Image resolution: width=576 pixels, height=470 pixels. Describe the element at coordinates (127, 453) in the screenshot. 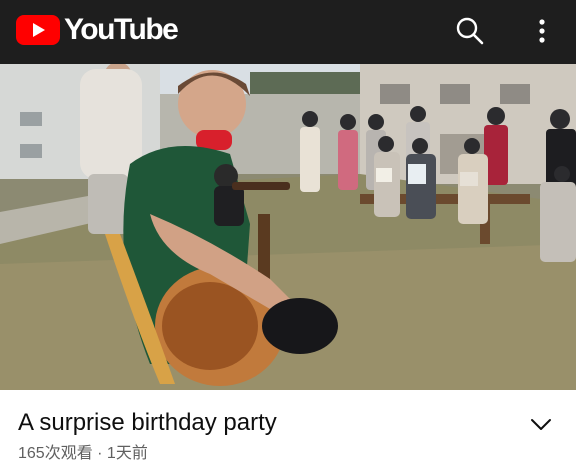

I see `upload-age: 1天前` at that location.